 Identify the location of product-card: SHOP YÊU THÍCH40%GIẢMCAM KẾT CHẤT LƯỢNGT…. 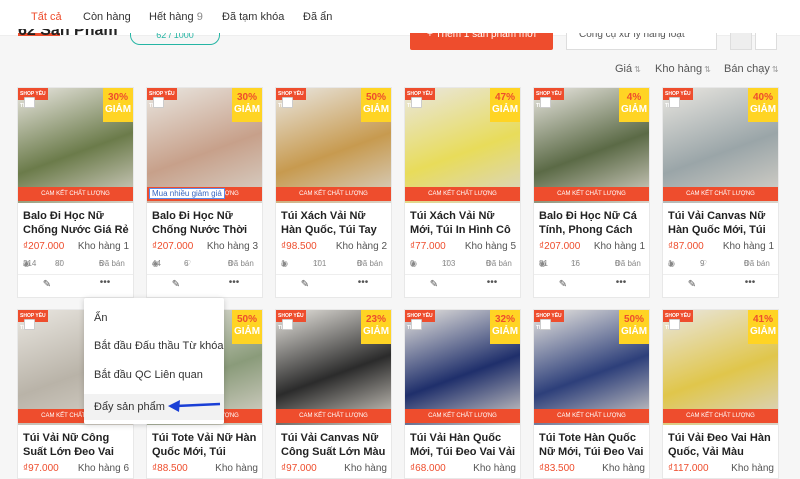
(720, 192).